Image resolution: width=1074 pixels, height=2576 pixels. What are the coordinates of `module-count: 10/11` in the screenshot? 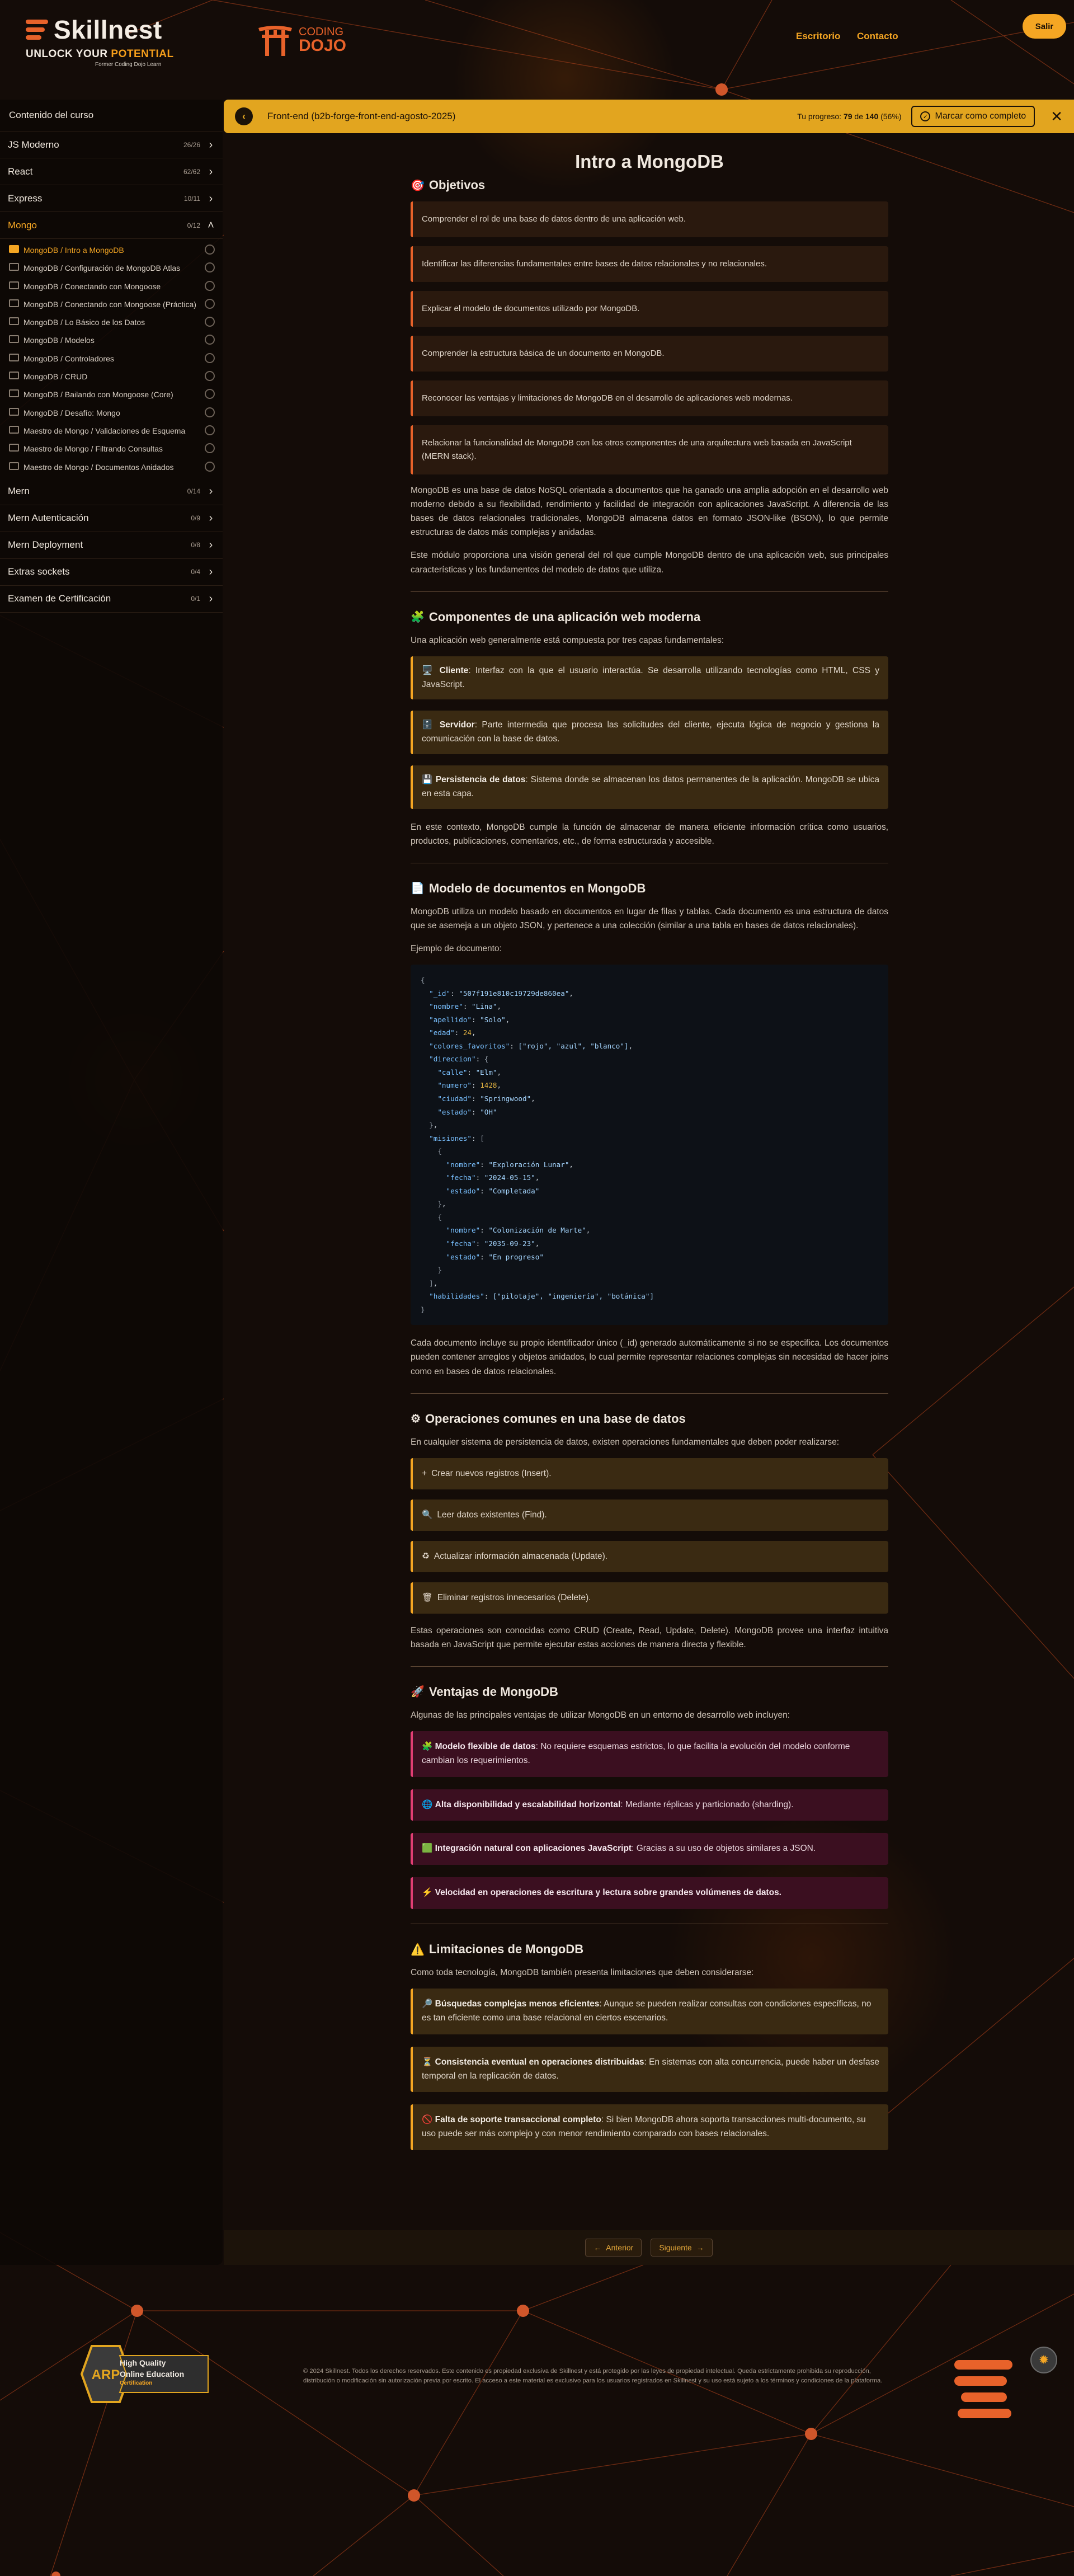 It's located at (191, 198).